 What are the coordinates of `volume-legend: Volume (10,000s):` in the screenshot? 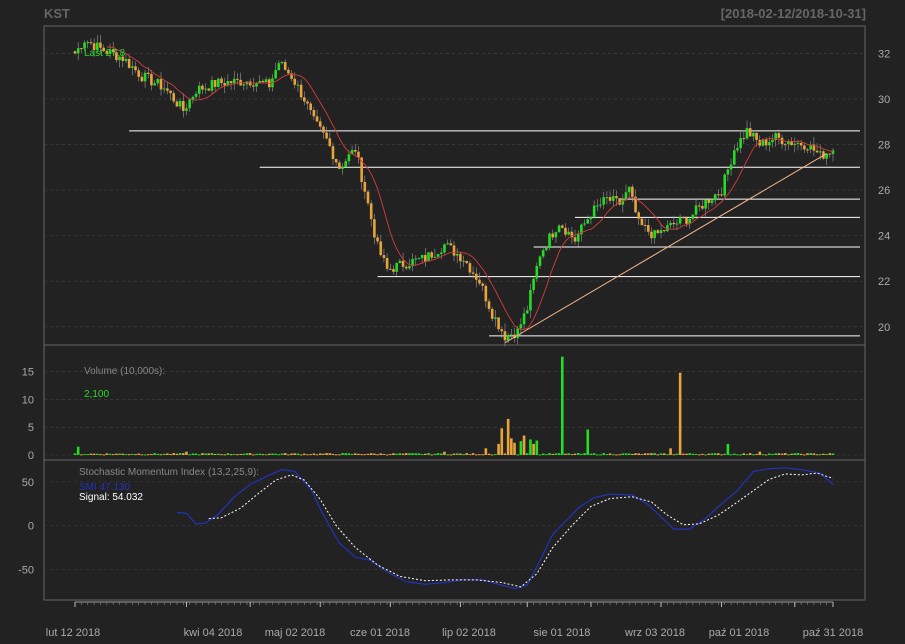 It's located at (124, 371).